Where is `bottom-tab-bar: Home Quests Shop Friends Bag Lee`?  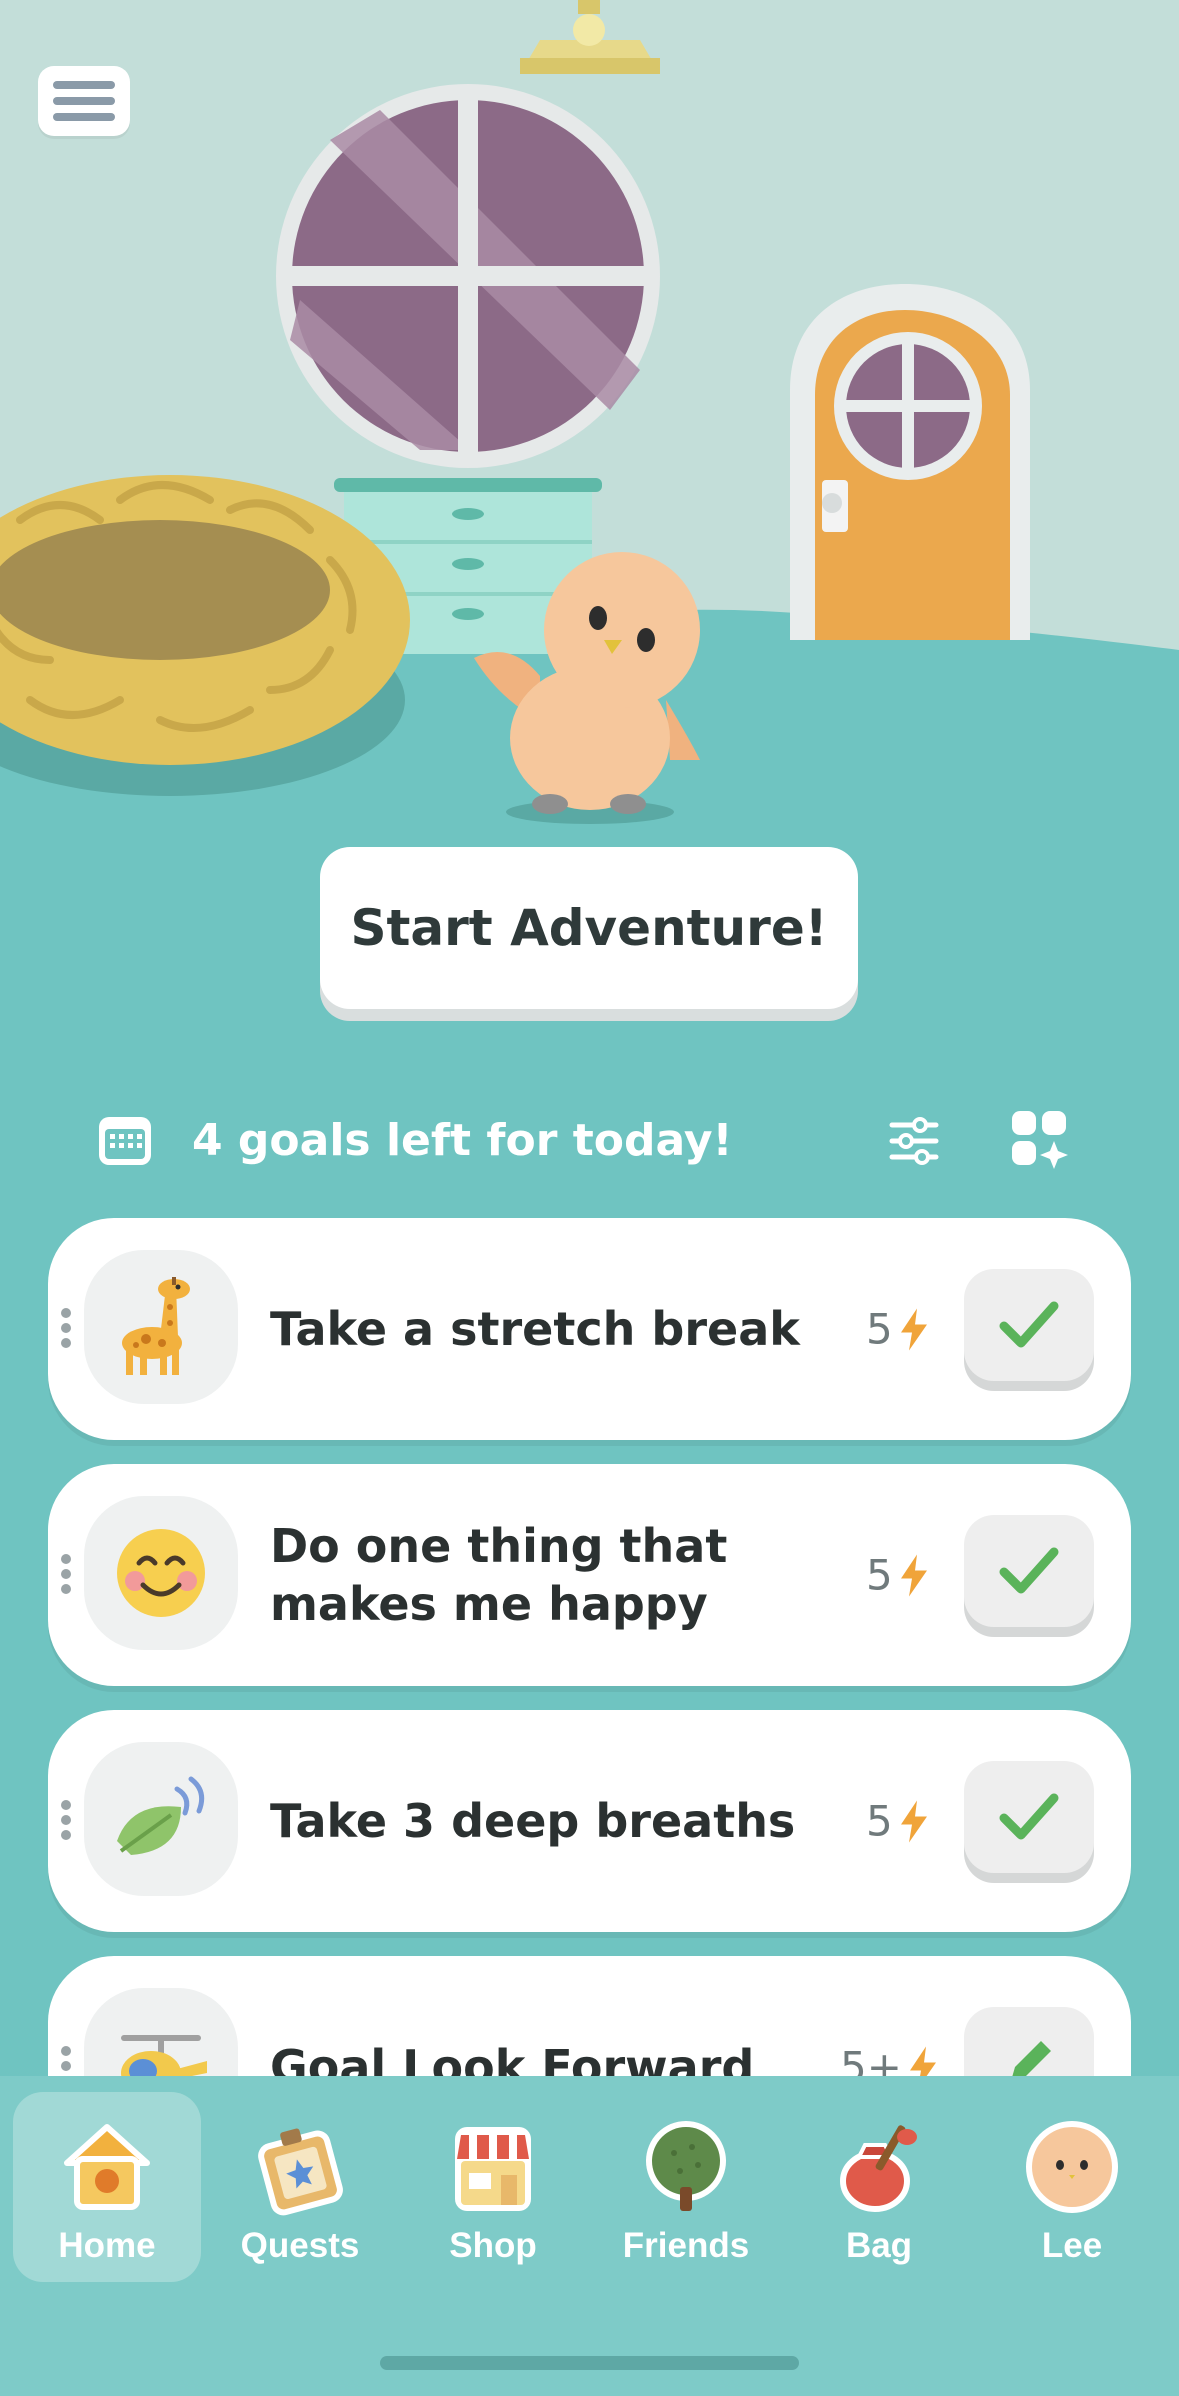
bottom-tab-bar: Home Quests Shop Friends Bag Lee is located at coordinates (589, 2236).